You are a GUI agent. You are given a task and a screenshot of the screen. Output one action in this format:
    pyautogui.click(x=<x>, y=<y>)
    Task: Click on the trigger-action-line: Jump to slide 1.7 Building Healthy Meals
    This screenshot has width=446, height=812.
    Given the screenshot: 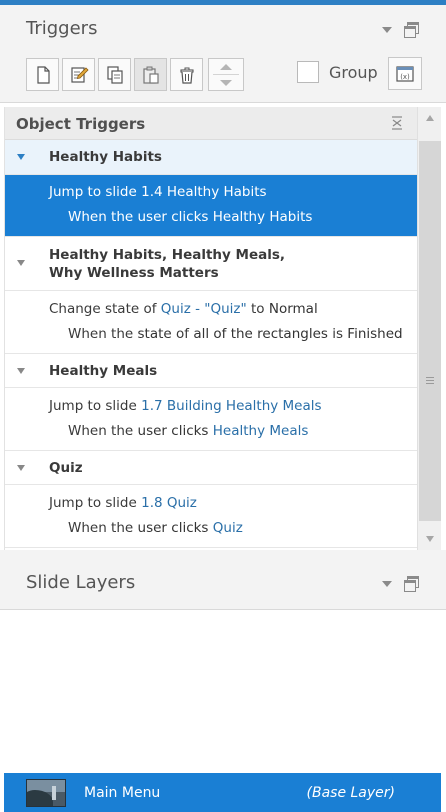 What is the action you would take?
    pyautogui.click(x=185, y=406)
    